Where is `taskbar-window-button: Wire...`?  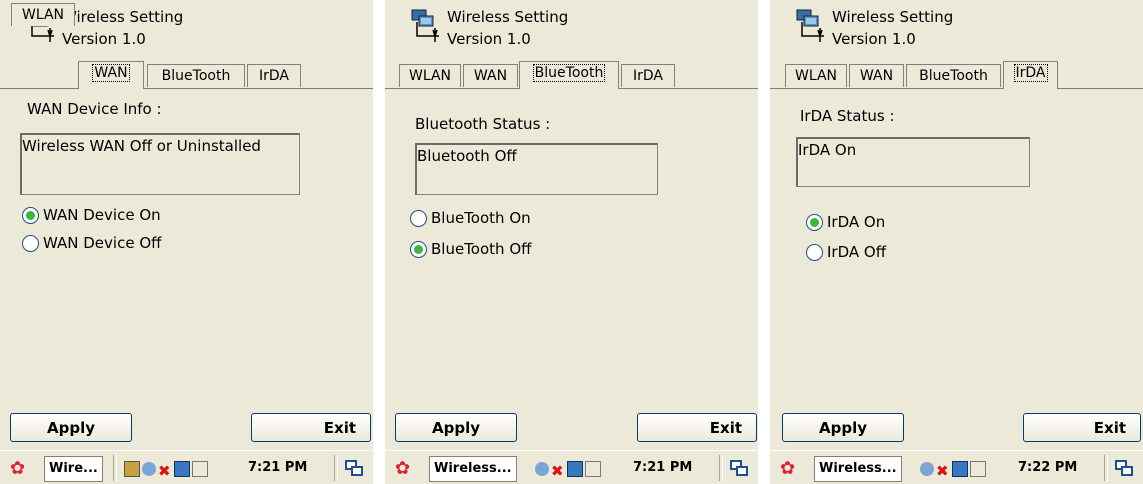 taskbar-window-button: Wire... is located at coordinates (73, 469).